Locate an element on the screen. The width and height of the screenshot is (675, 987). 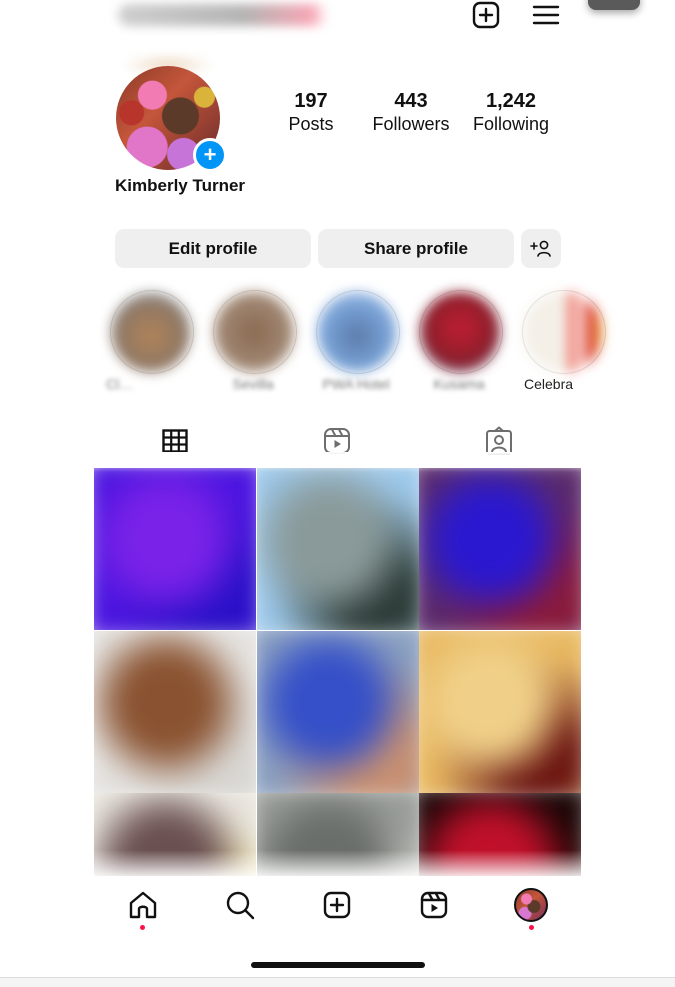
followers-count: 443 is located at coordinates (411, 101).